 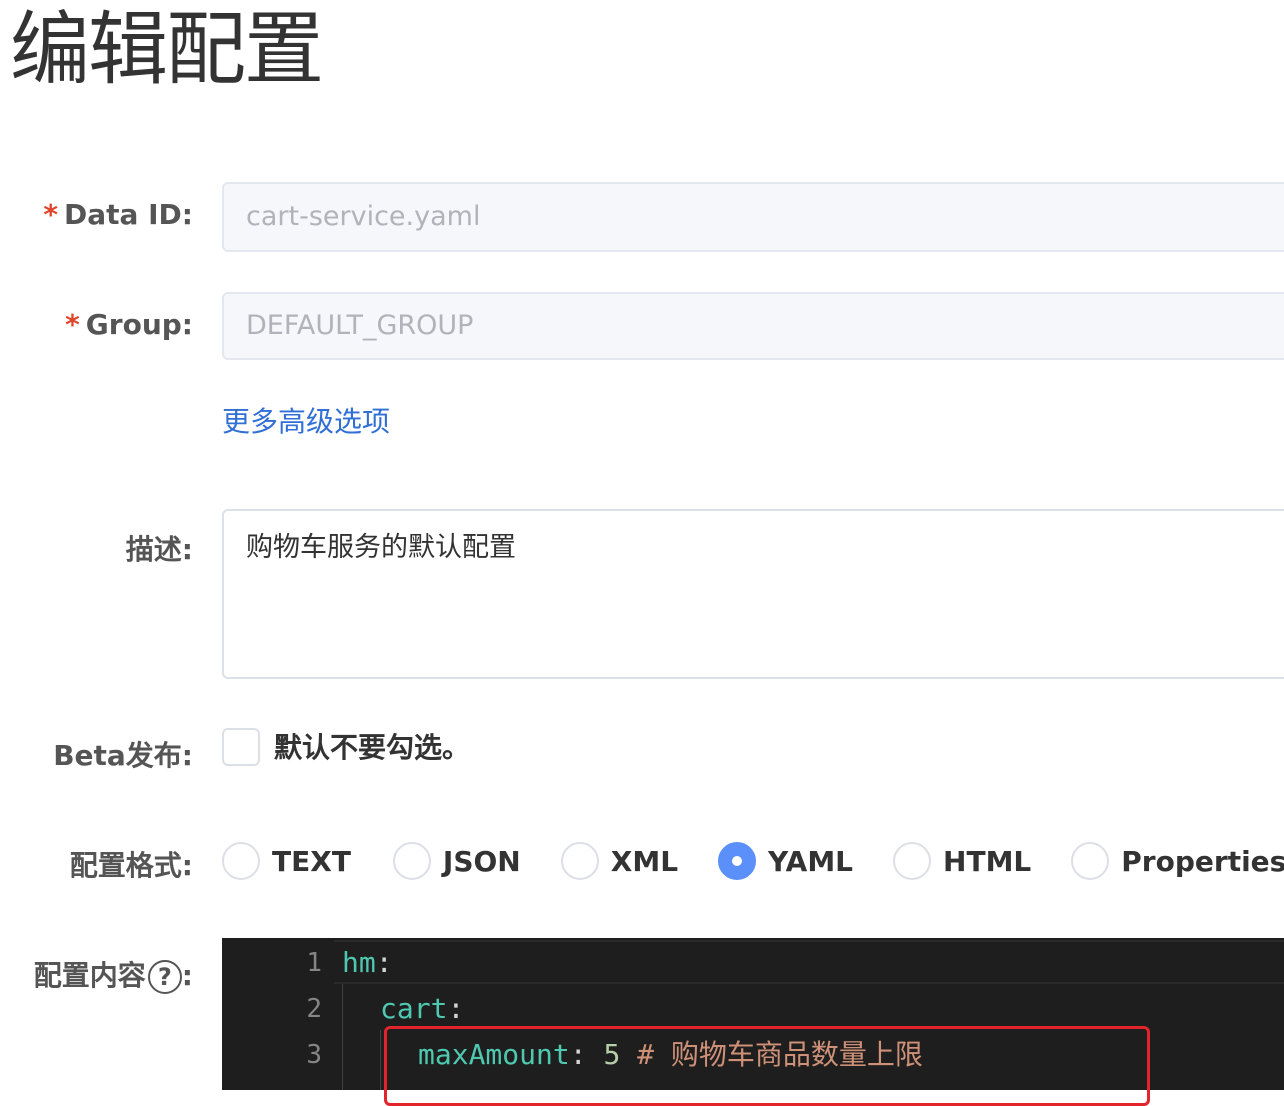 I want to click on group-label: * Group:, so click(x=129, y=324).